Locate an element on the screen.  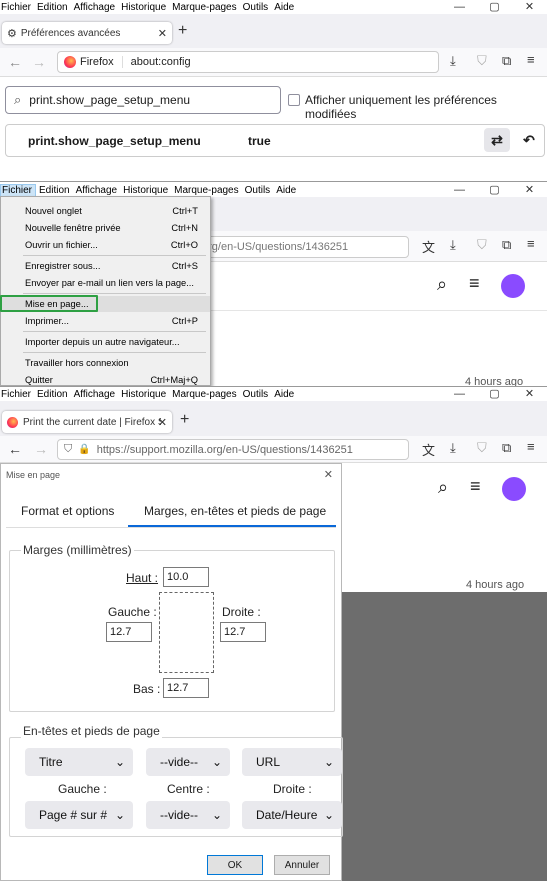
bottom-margin-input: 12.7 is located at coordinates (186, 688).